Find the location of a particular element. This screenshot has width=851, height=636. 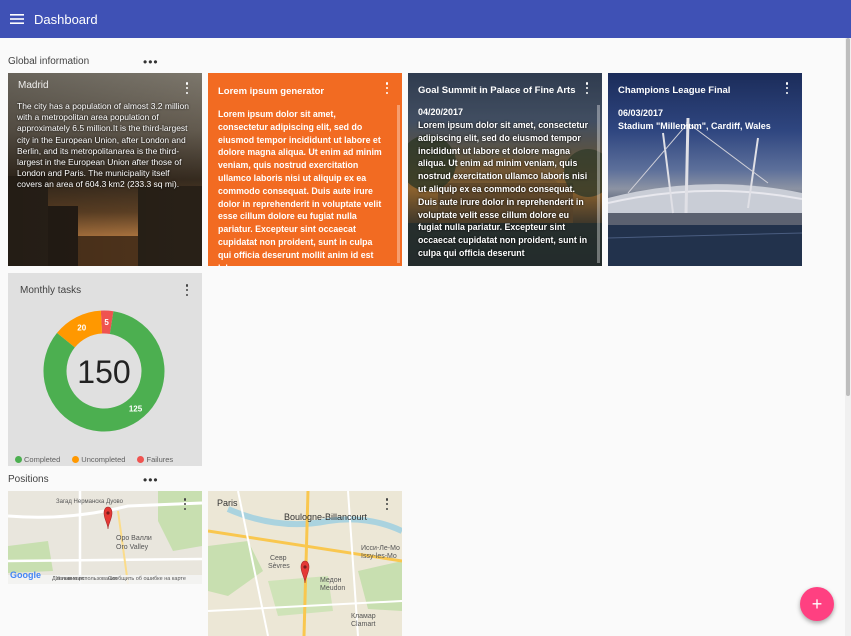

add-fab-button: + is located at coordinates (817, 604).